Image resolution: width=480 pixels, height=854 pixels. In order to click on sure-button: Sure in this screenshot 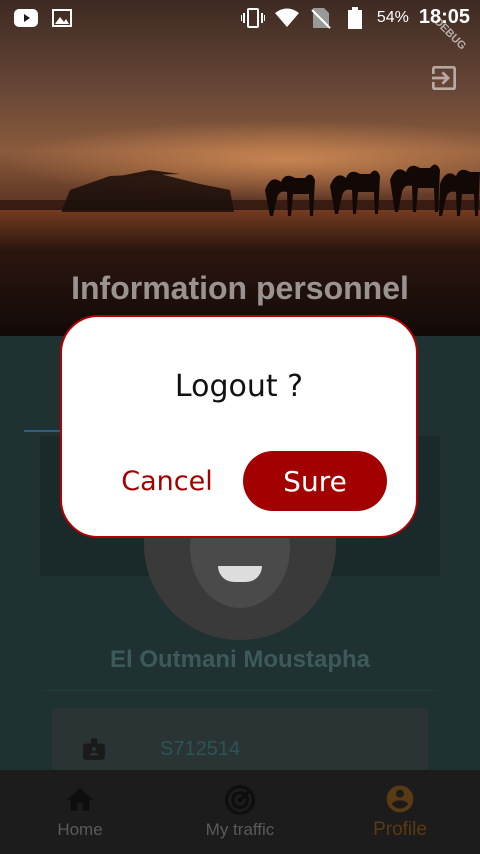, I will do `click(315, 481)`.